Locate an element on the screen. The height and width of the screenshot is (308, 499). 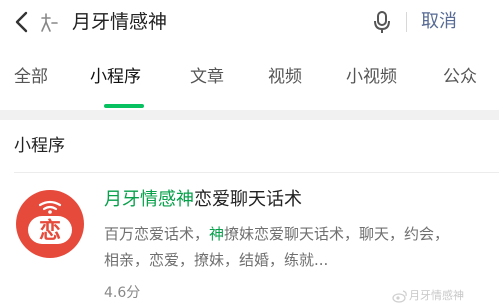
app-rating: 4.6分 is located at coordinates (122, 293).